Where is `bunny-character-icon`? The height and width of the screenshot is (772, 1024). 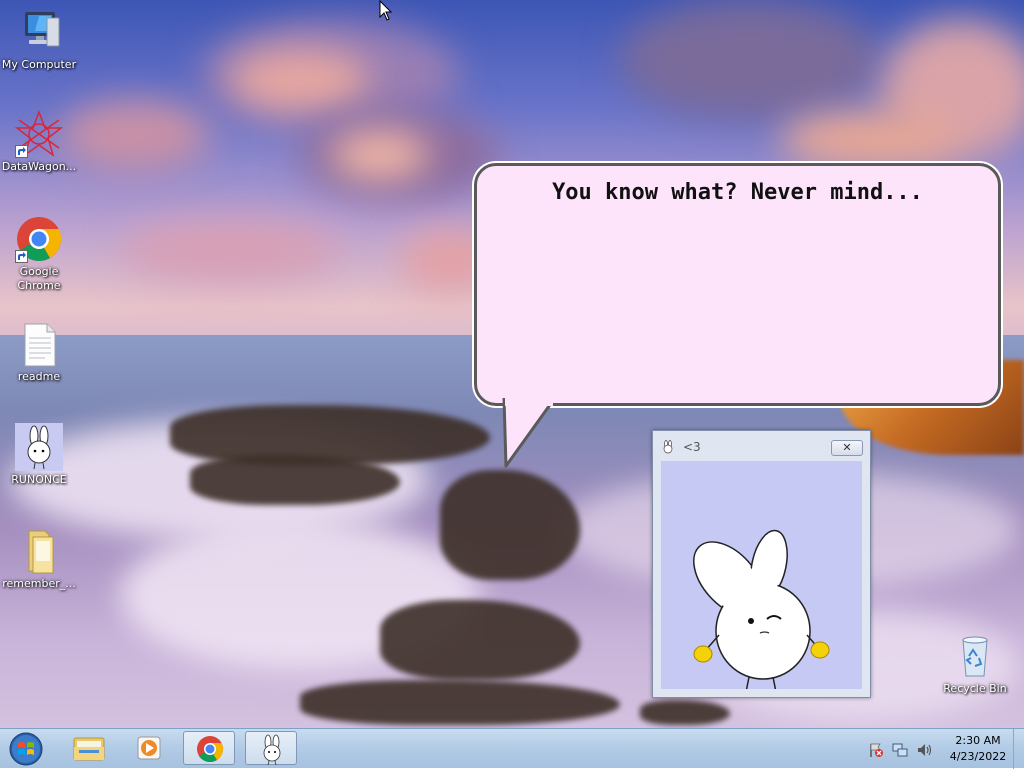
bunny-character-icon is located at coordinates (761, 579).